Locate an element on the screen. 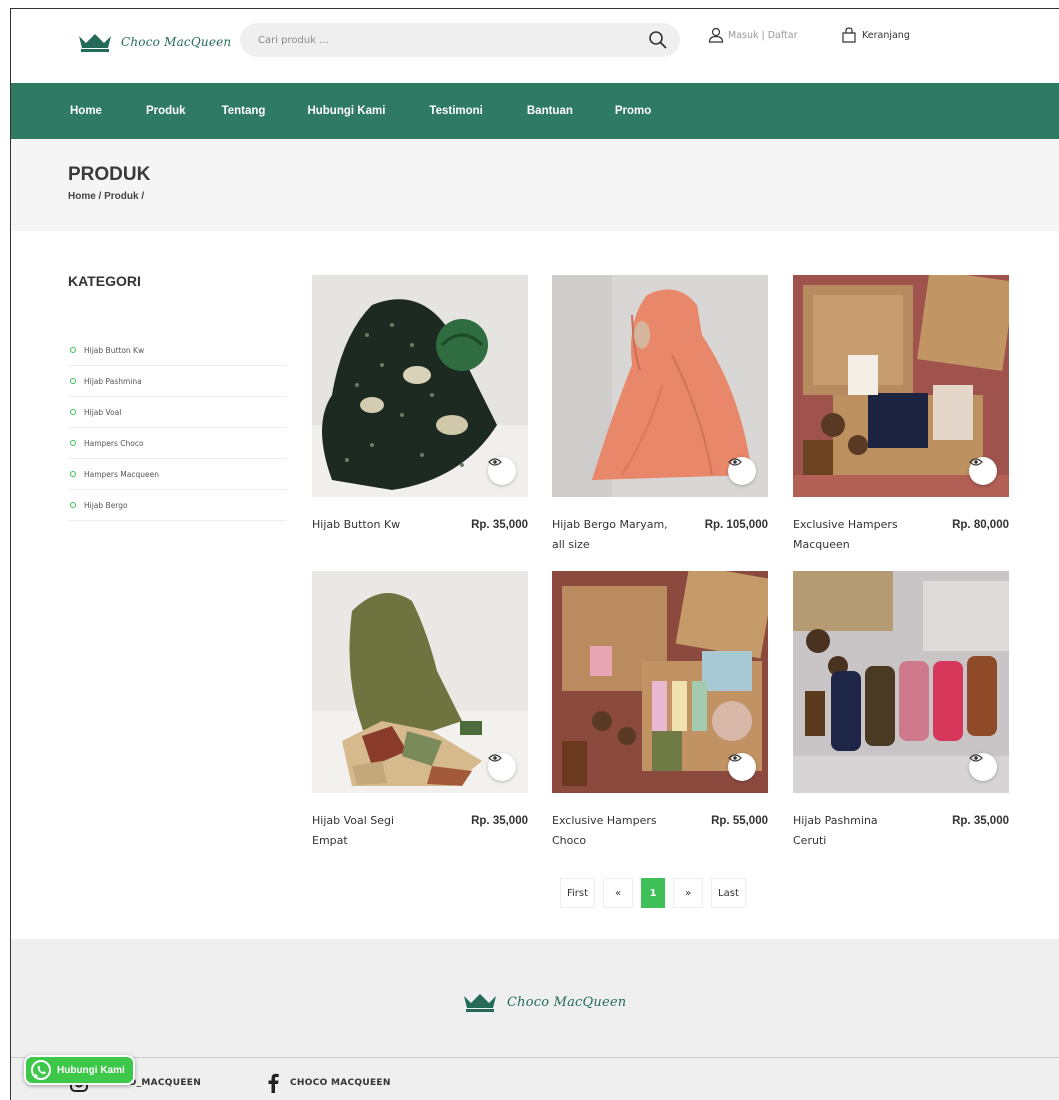 Image resolution: width=1059 pixels, height=1100 pixels. category-item-hijab-bergo: Hijab Bergo is located at coordinates (177, 505).